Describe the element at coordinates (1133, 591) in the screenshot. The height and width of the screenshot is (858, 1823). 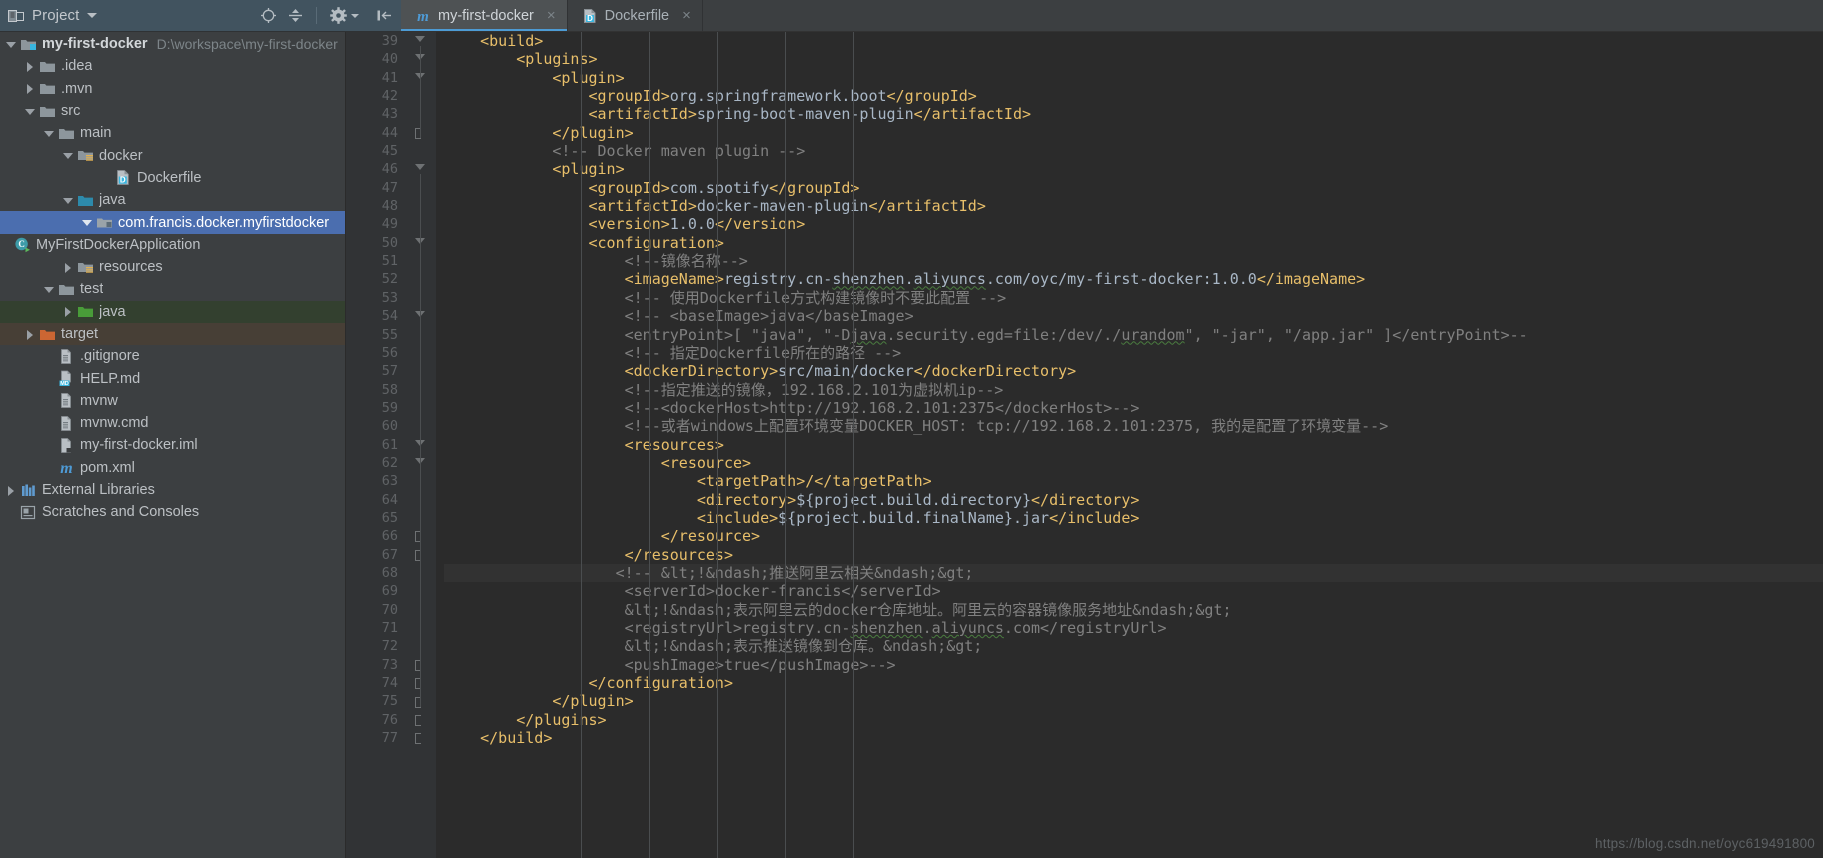
I see `code-line: <serverId>docker-francis</serverId>` at that location.